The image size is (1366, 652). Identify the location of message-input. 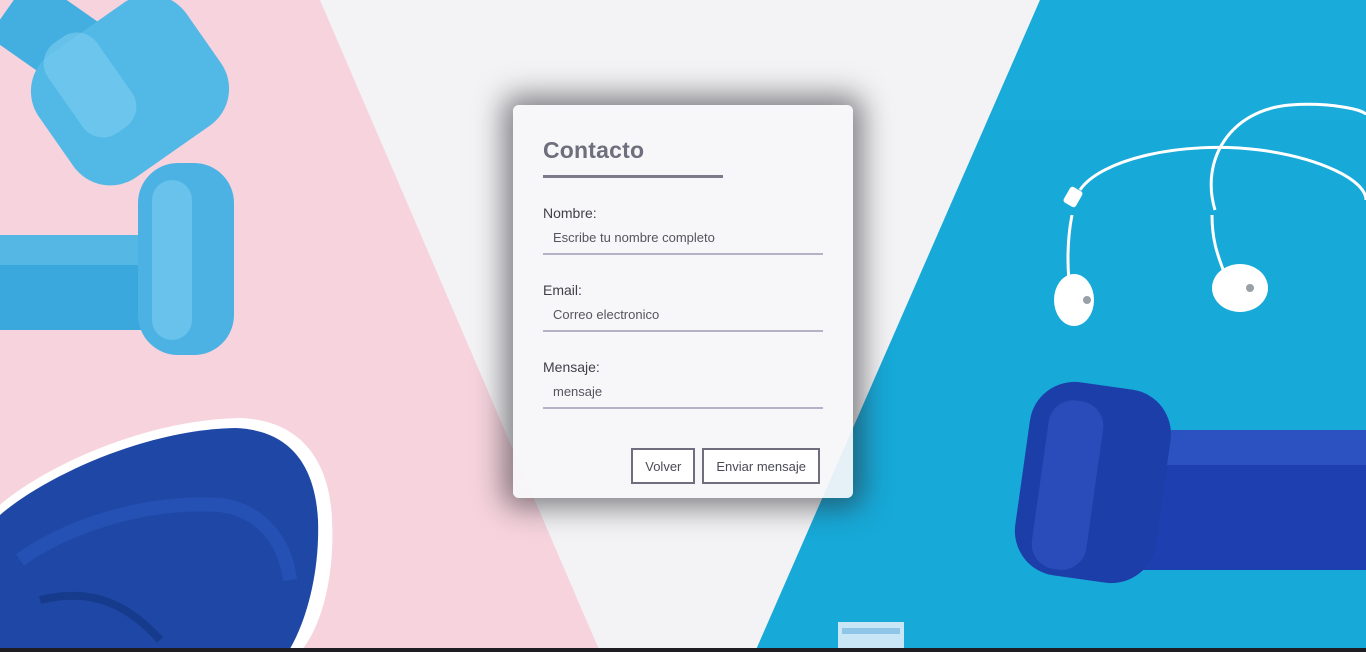
(683, 393).